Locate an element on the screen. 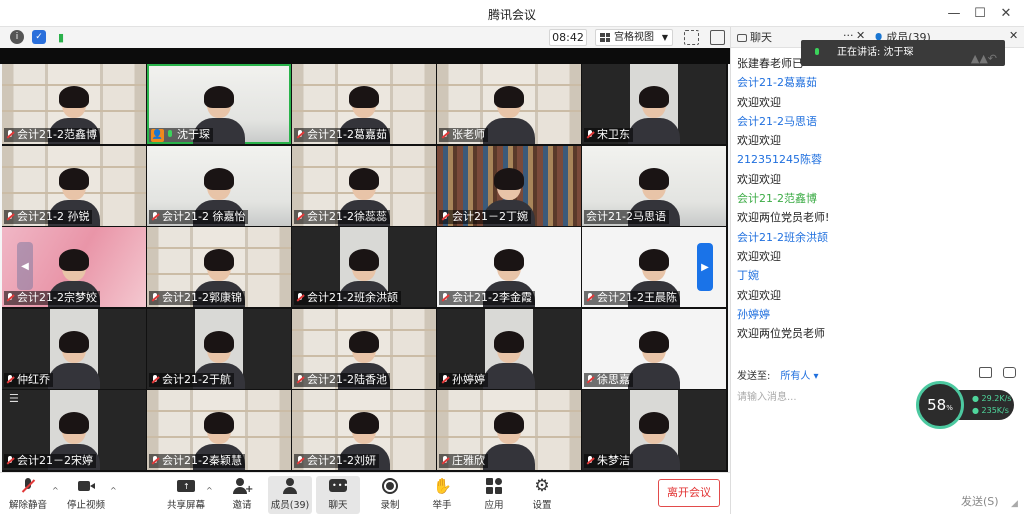 This screenshot has width=1024, height=514. share-screen-button: ↑ 共享屏幕 is located at coordinates (186, 495).